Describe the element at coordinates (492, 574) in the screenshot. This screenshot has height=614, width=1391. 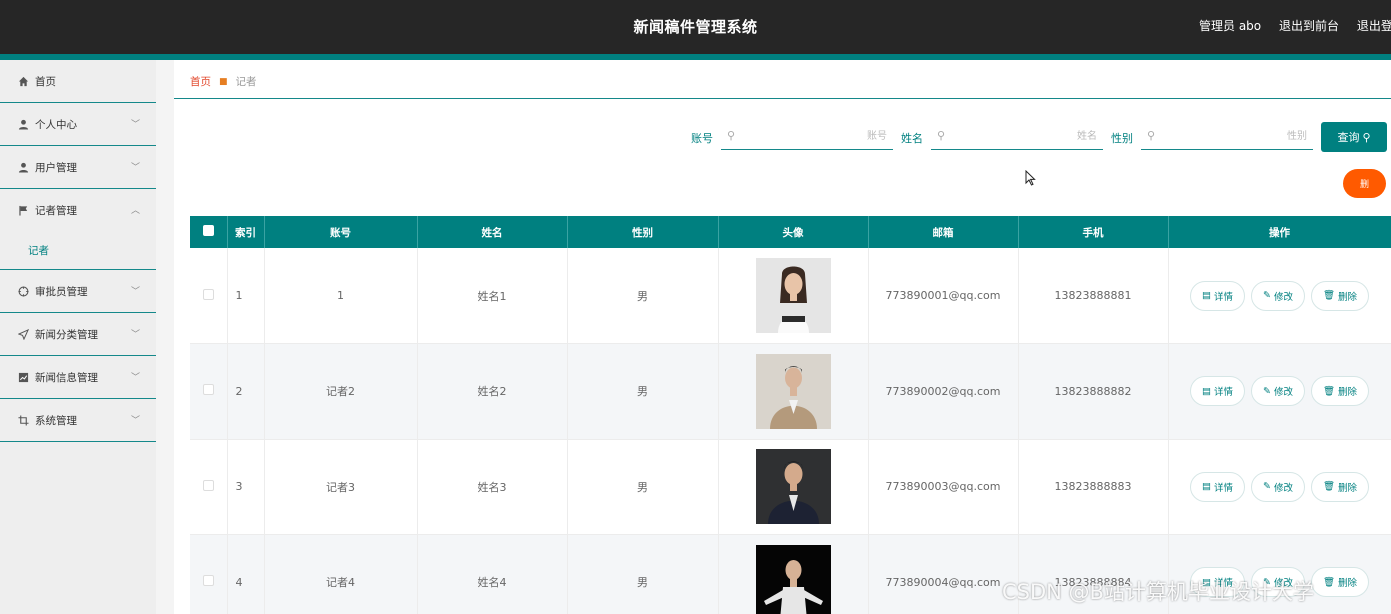
I see `row-name: 姓名4` at that location.